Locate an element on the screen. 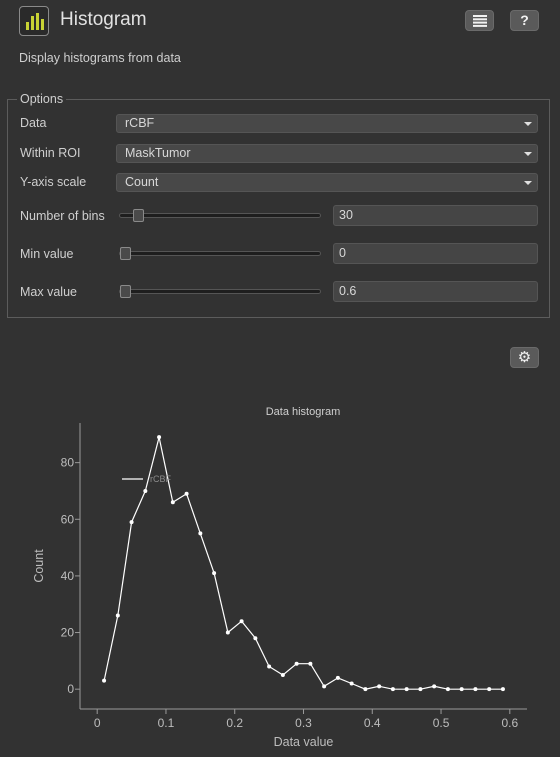  x-axis-label: Data value is located at coordinates (304, 742).